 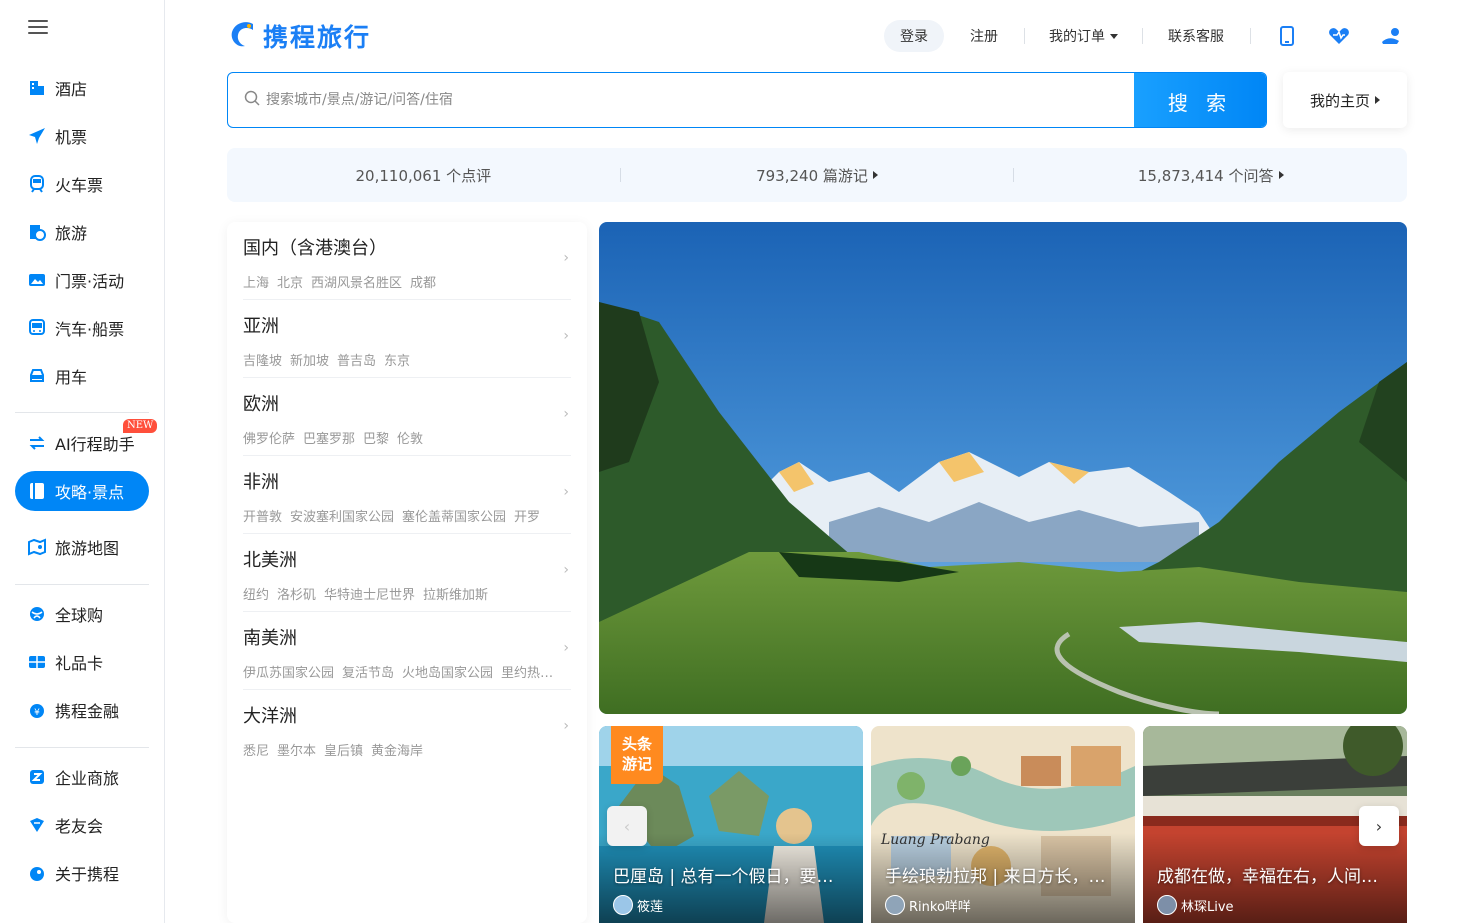 I want to click on place-link: 伊瓜苏国家公园, so click(x=288, y=673).